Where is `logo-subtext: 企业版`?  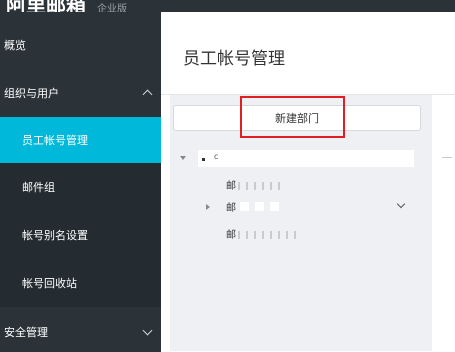
logo-subtext: 企业版 is located at coordinates (111, 8).